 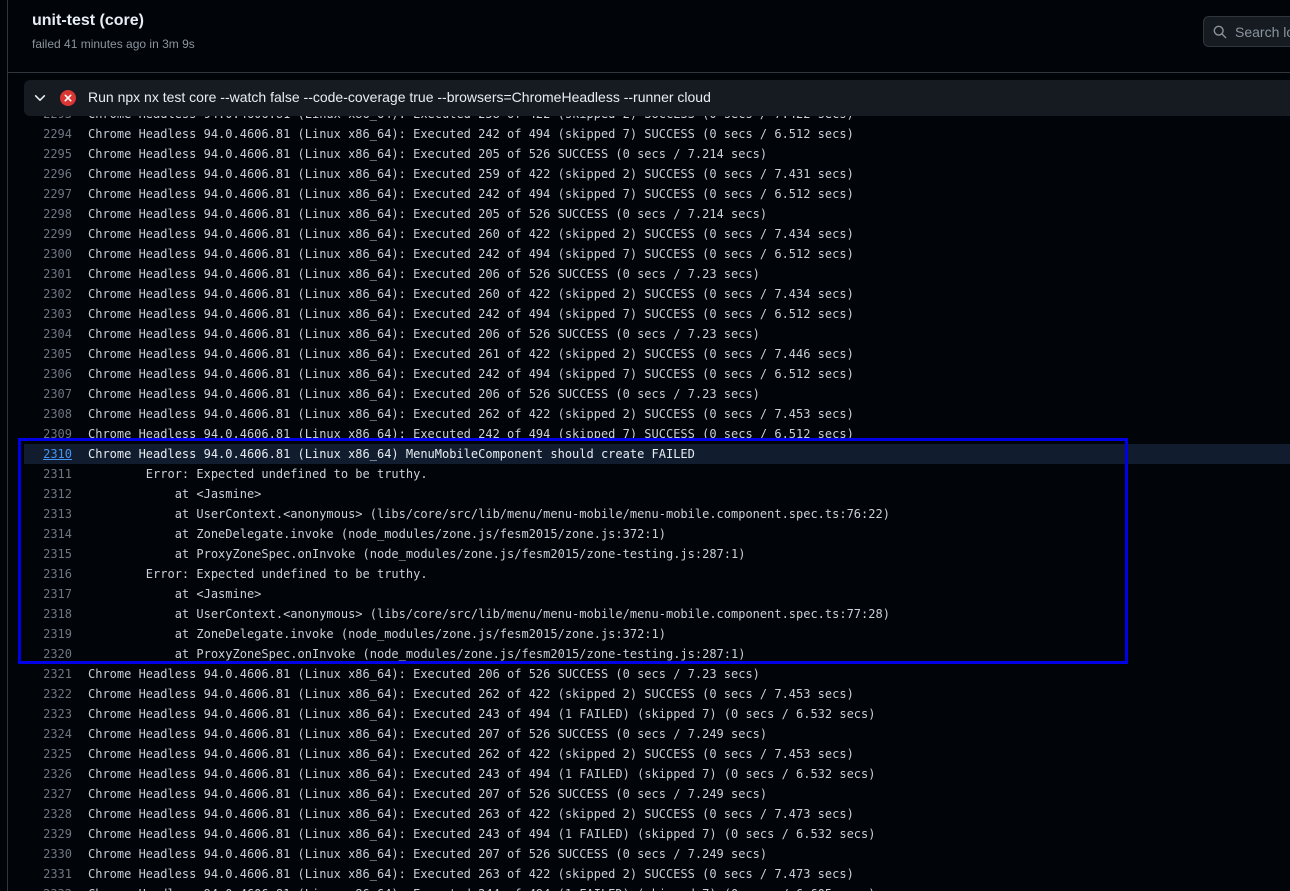 I want to click on log-line-number: 2321, so click(x=48, y=674).